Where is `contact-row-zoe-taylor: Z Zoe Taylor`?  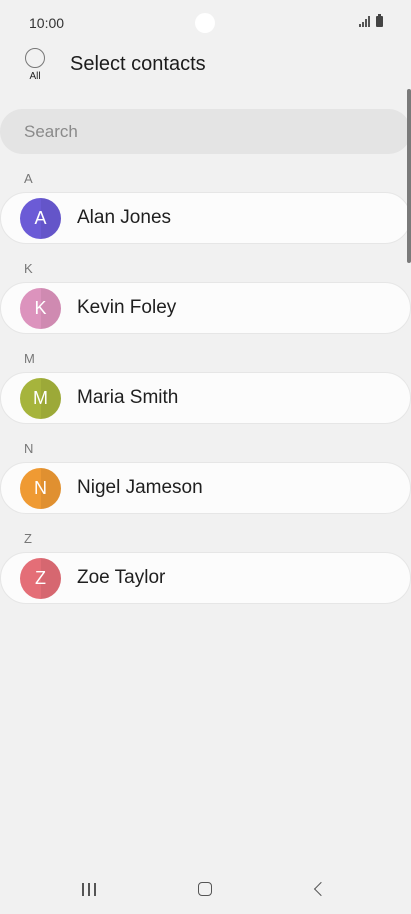
contact-row-zoe-taylor: Z Zoe Taylor is located at coordinates (205, 578).